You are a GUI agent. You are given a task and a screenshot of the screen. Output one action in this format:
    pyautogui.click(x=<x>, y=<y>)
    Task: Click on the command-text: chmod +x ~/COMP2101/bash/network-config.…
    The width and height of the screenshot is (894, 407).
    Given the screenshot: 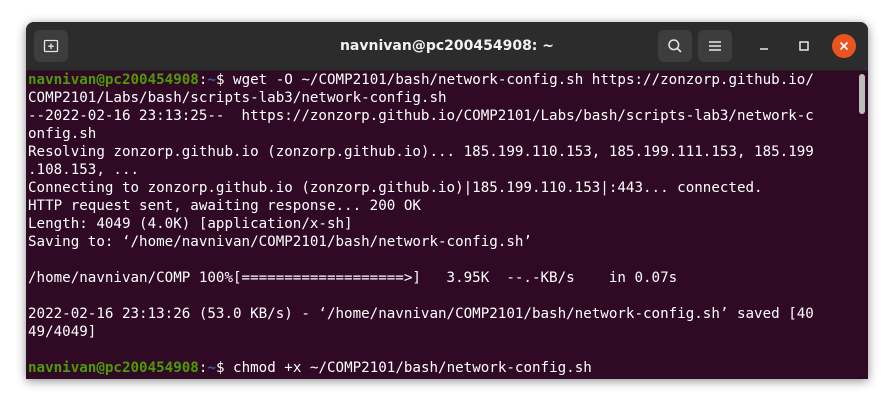 What is the action you would take?
    pyautogui.click(x=412, y=368)
    